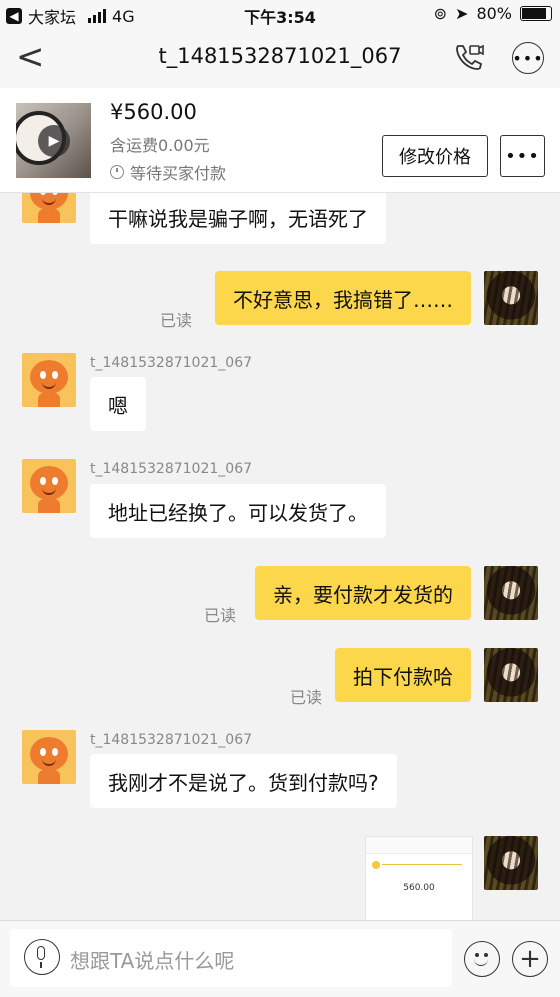 This screenshot has width=560, height=997. What do you see at coordinates (153, 112) in the screenshot?
I see `product-price: ¥560.00` at bounding box center [153, 112].